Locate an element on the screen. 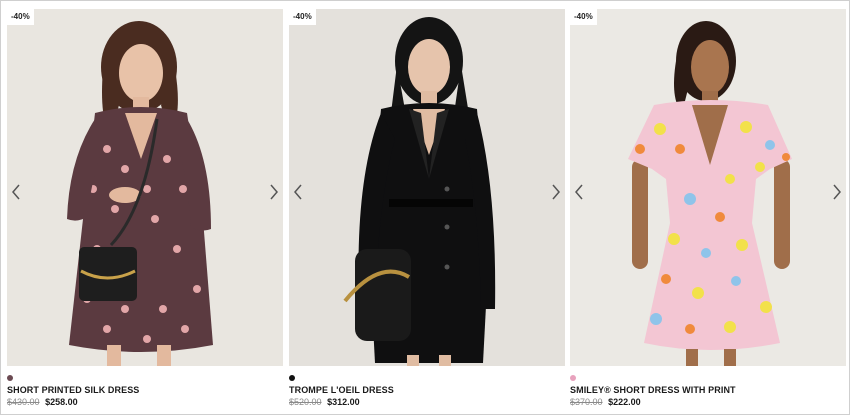  product-name: SHORT PRINTED SILK DRESS is located at coordinates (145, 390).